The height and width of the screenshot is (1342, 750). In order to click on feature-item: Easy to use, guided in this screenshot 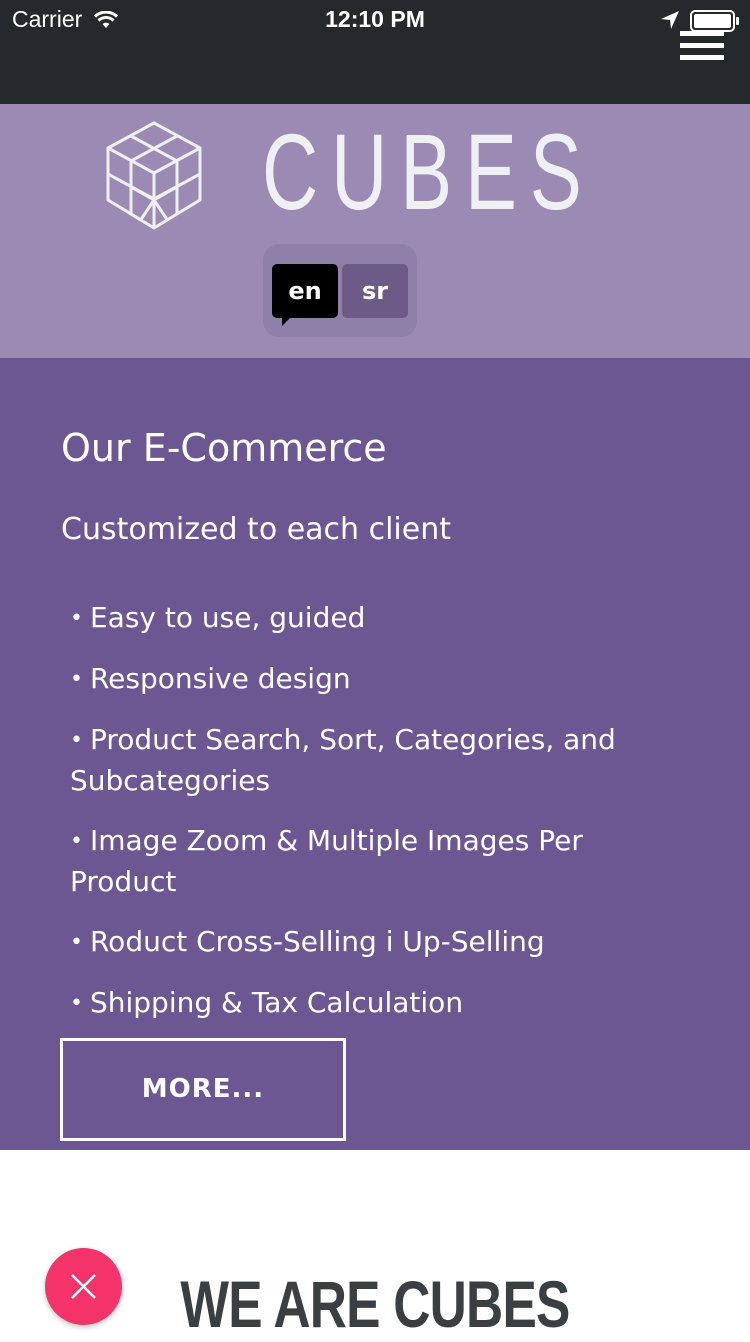, I will do `click(370, 618)`.